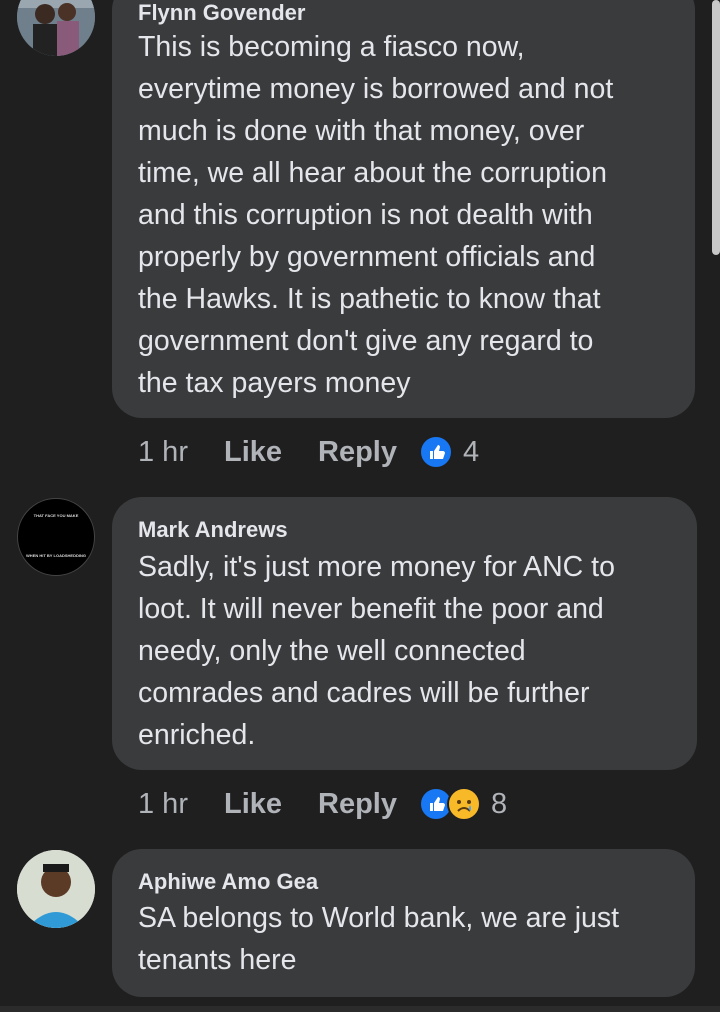 The width and height of the screenshot is (720, 1012). I want to click on reaction-summary: 8, so click(463, 804).